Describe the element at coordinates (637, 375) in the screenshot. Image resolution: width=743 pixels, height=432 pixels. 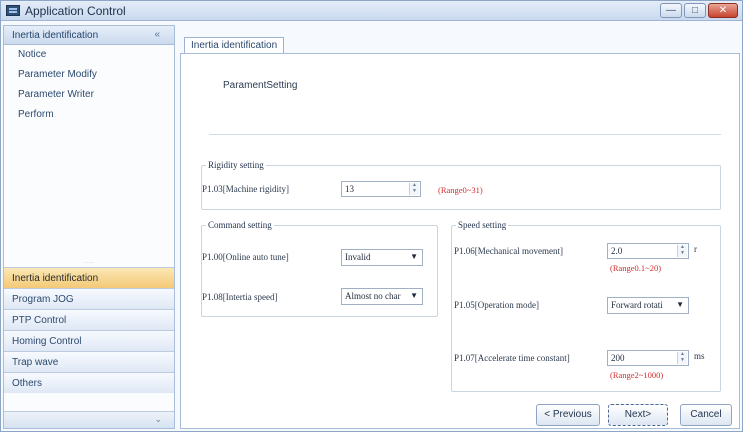
I see `accelerate-time-range: (Range2~1000)` at that location.